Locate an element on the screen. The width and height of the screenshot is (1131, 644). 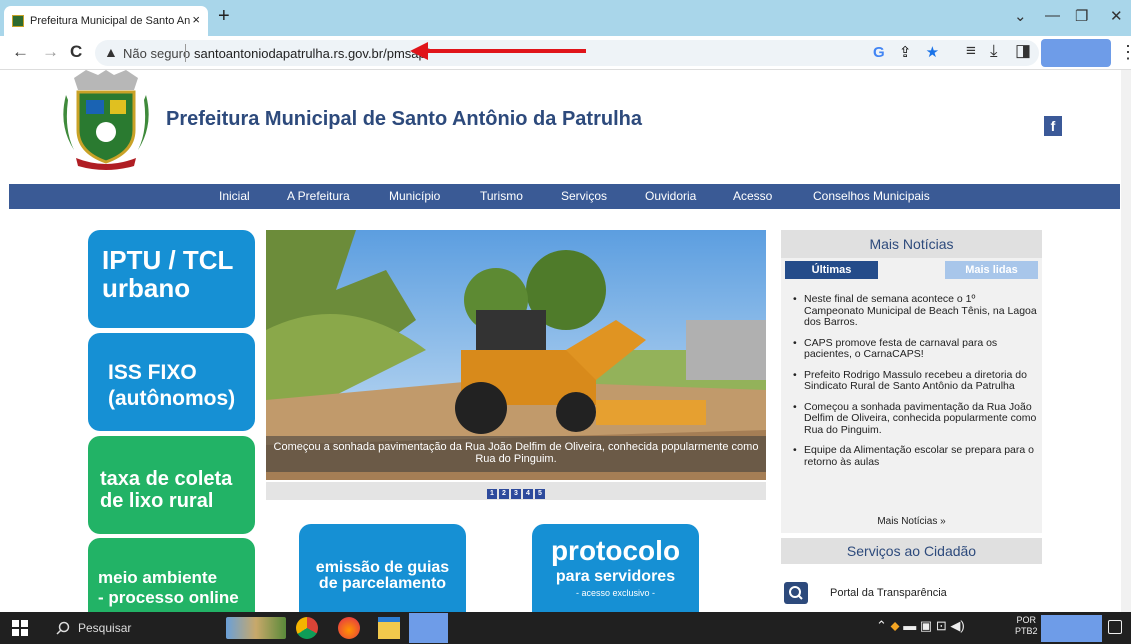
app-tray-icon: ⬥ is located at coordinates (895, 625).